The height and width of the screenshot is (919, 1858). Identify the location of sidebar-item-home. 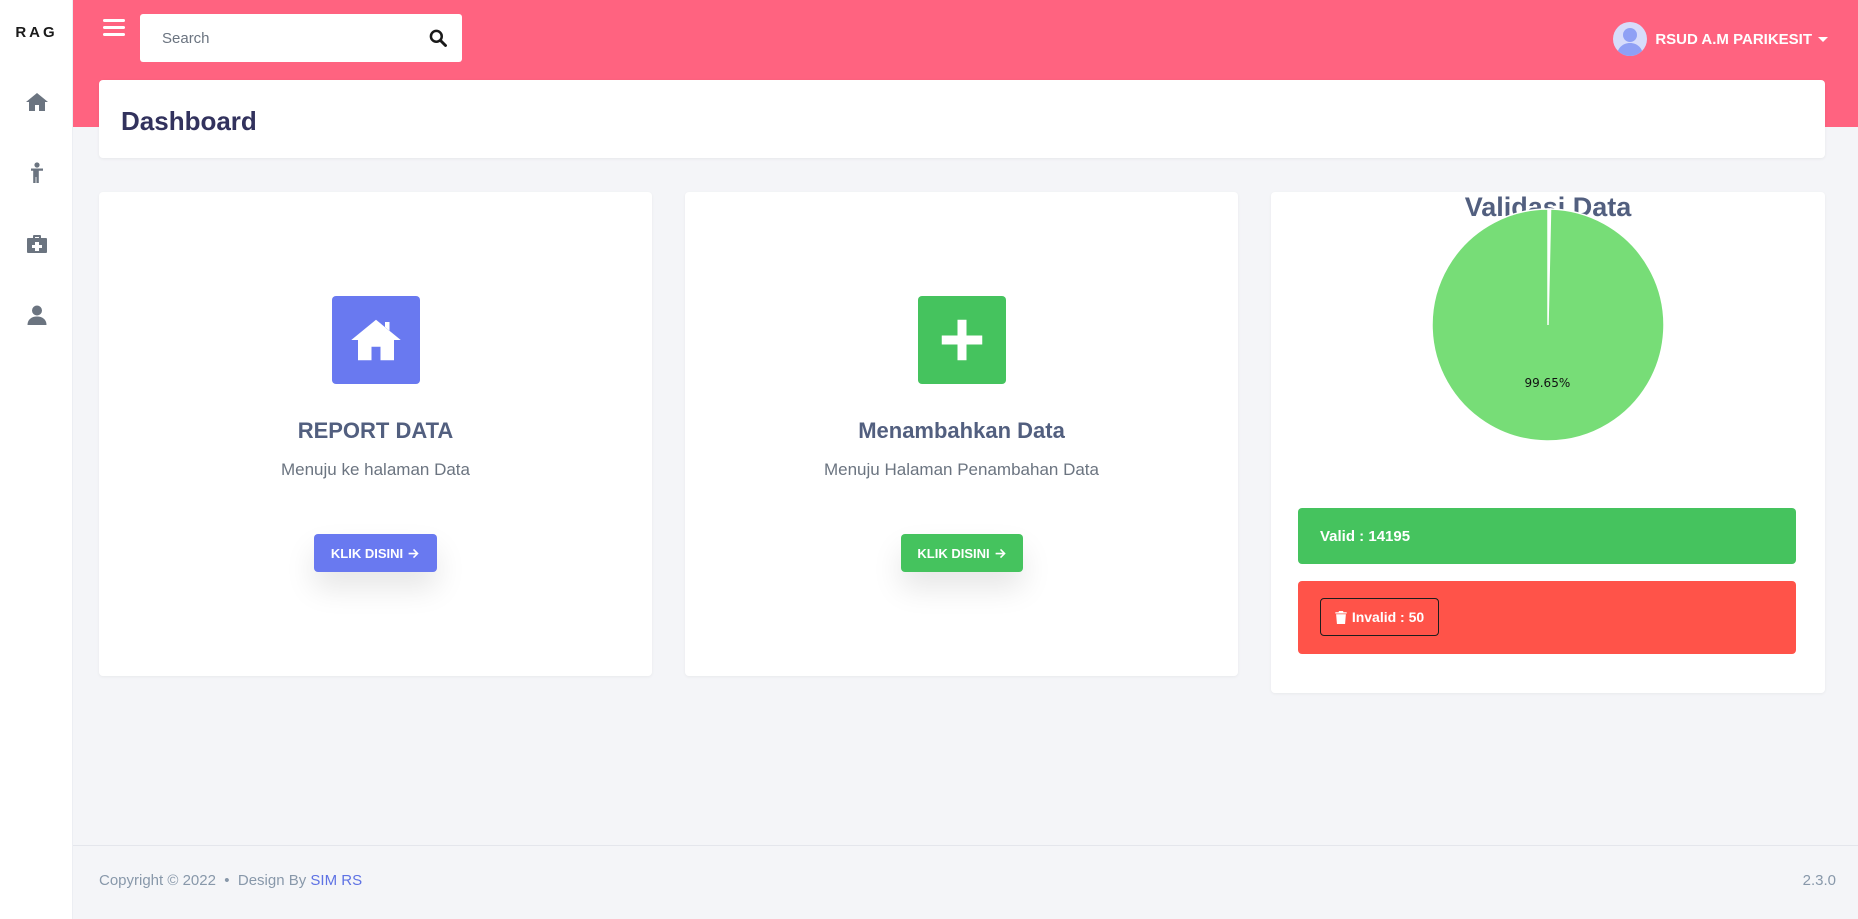
(36, 102).